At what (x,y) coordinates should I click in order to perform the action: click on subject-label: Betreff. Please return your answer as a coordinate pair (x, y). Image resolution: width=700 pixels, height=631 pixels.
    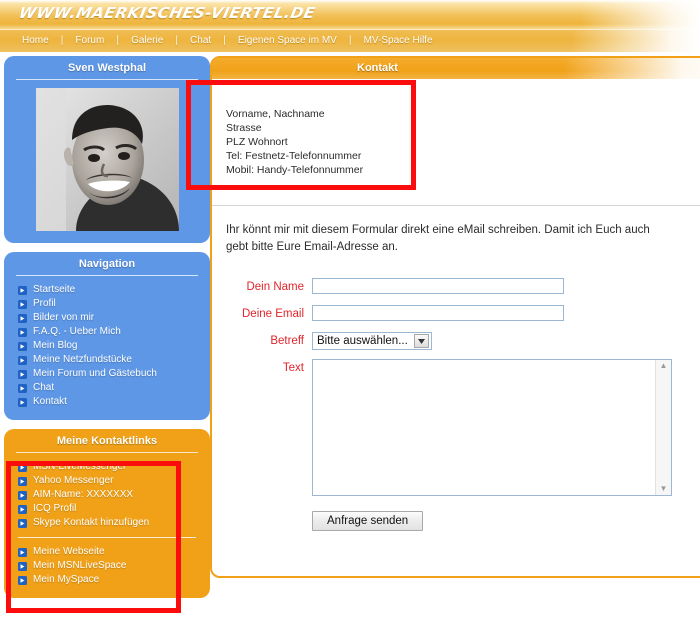
    Looking at the image, I should click on (287, 341).